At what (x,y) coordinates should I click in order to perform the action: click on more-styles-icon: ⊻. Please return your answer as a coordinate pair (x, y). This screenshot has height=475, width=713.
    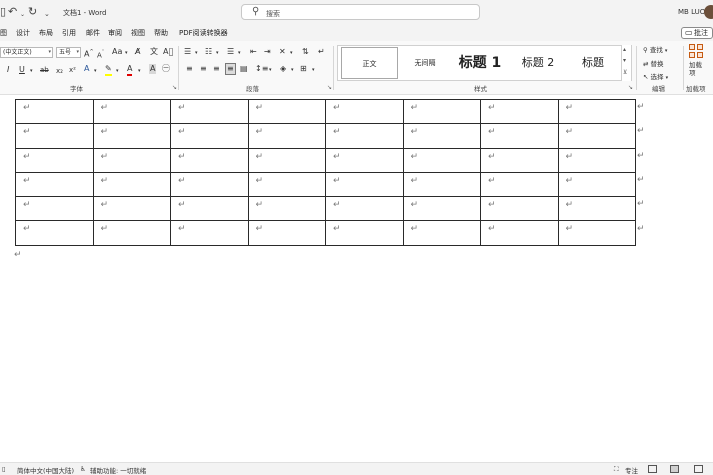
    Looking at the image, I should click on (625, 72).